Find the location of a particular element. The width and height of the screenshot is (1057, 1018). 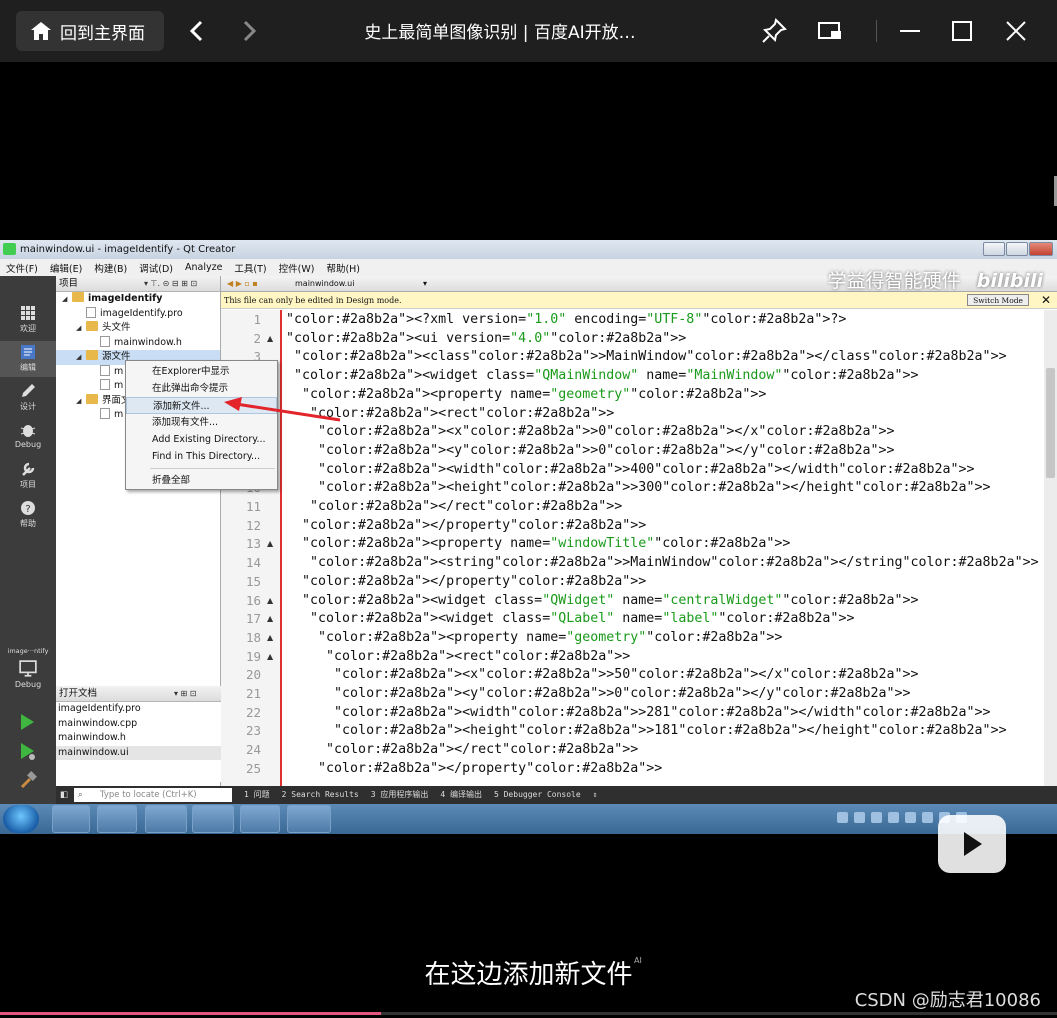

open-document-item: mainwindow.h is located at coordinates (138, 738).